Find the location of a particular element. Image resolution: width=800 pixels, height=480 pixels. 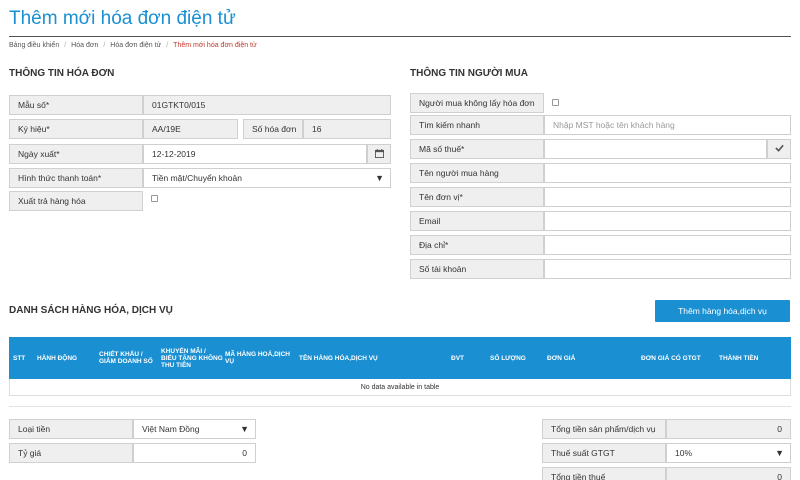

col-unit-price: ĐƠN GIÁ is located at coordinates (593, 358).